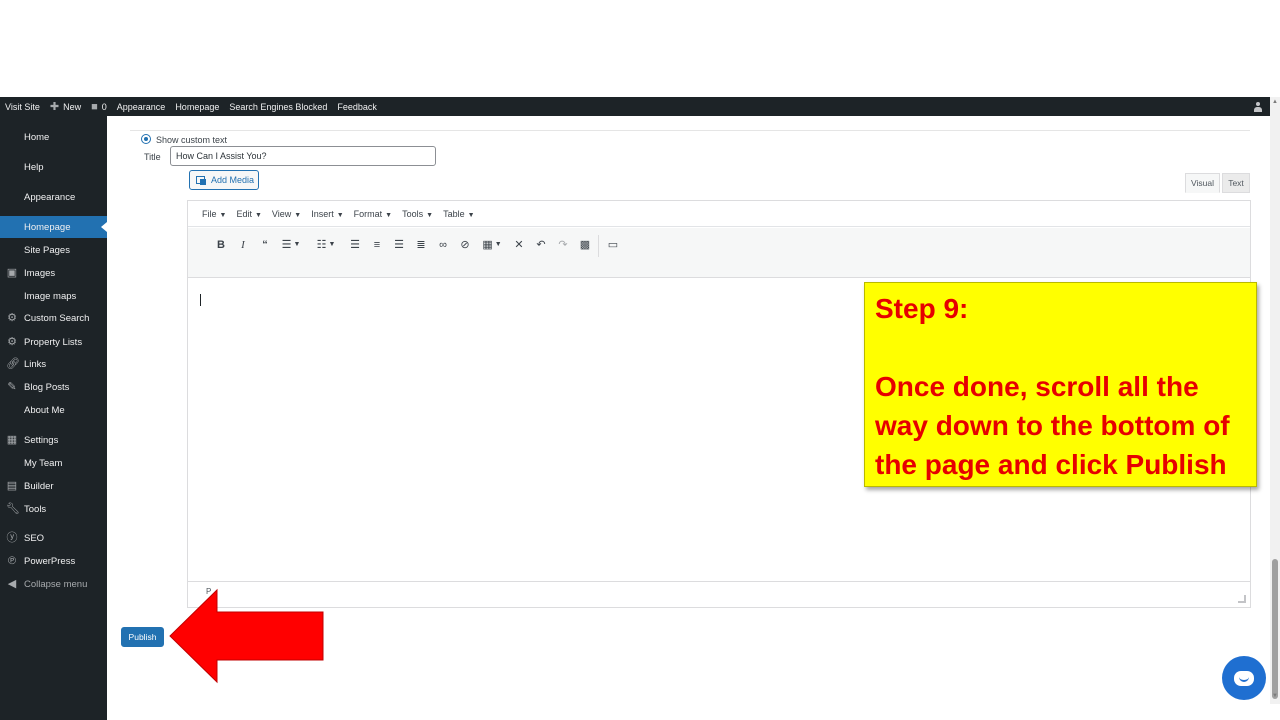  What do you see at coordinates (50, 561) in the screenshot?
I see `sidebar-item-label: PowerPress` at bounding box center [50, 561].